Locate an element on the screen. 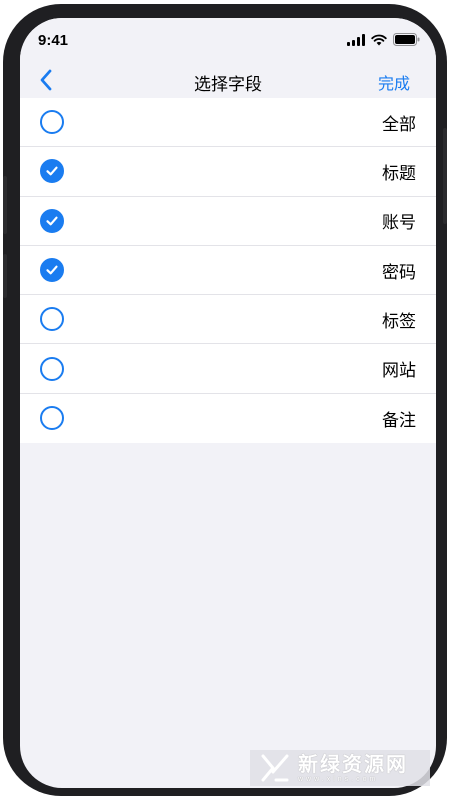  field-label: 账号 is located at coordinates (399, 223).